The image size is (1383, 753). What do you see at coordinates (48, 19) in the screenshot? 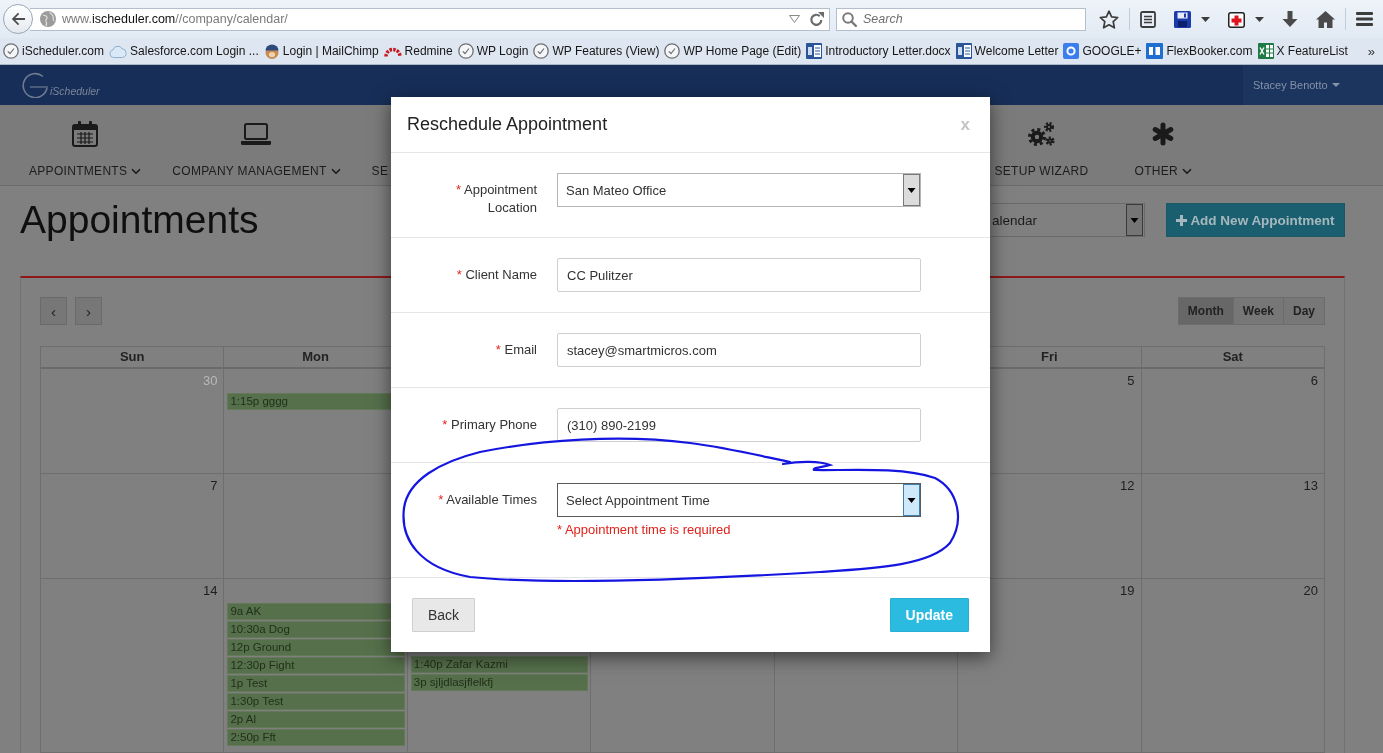
I see `globe-icon` at bounding box center [48, 19].